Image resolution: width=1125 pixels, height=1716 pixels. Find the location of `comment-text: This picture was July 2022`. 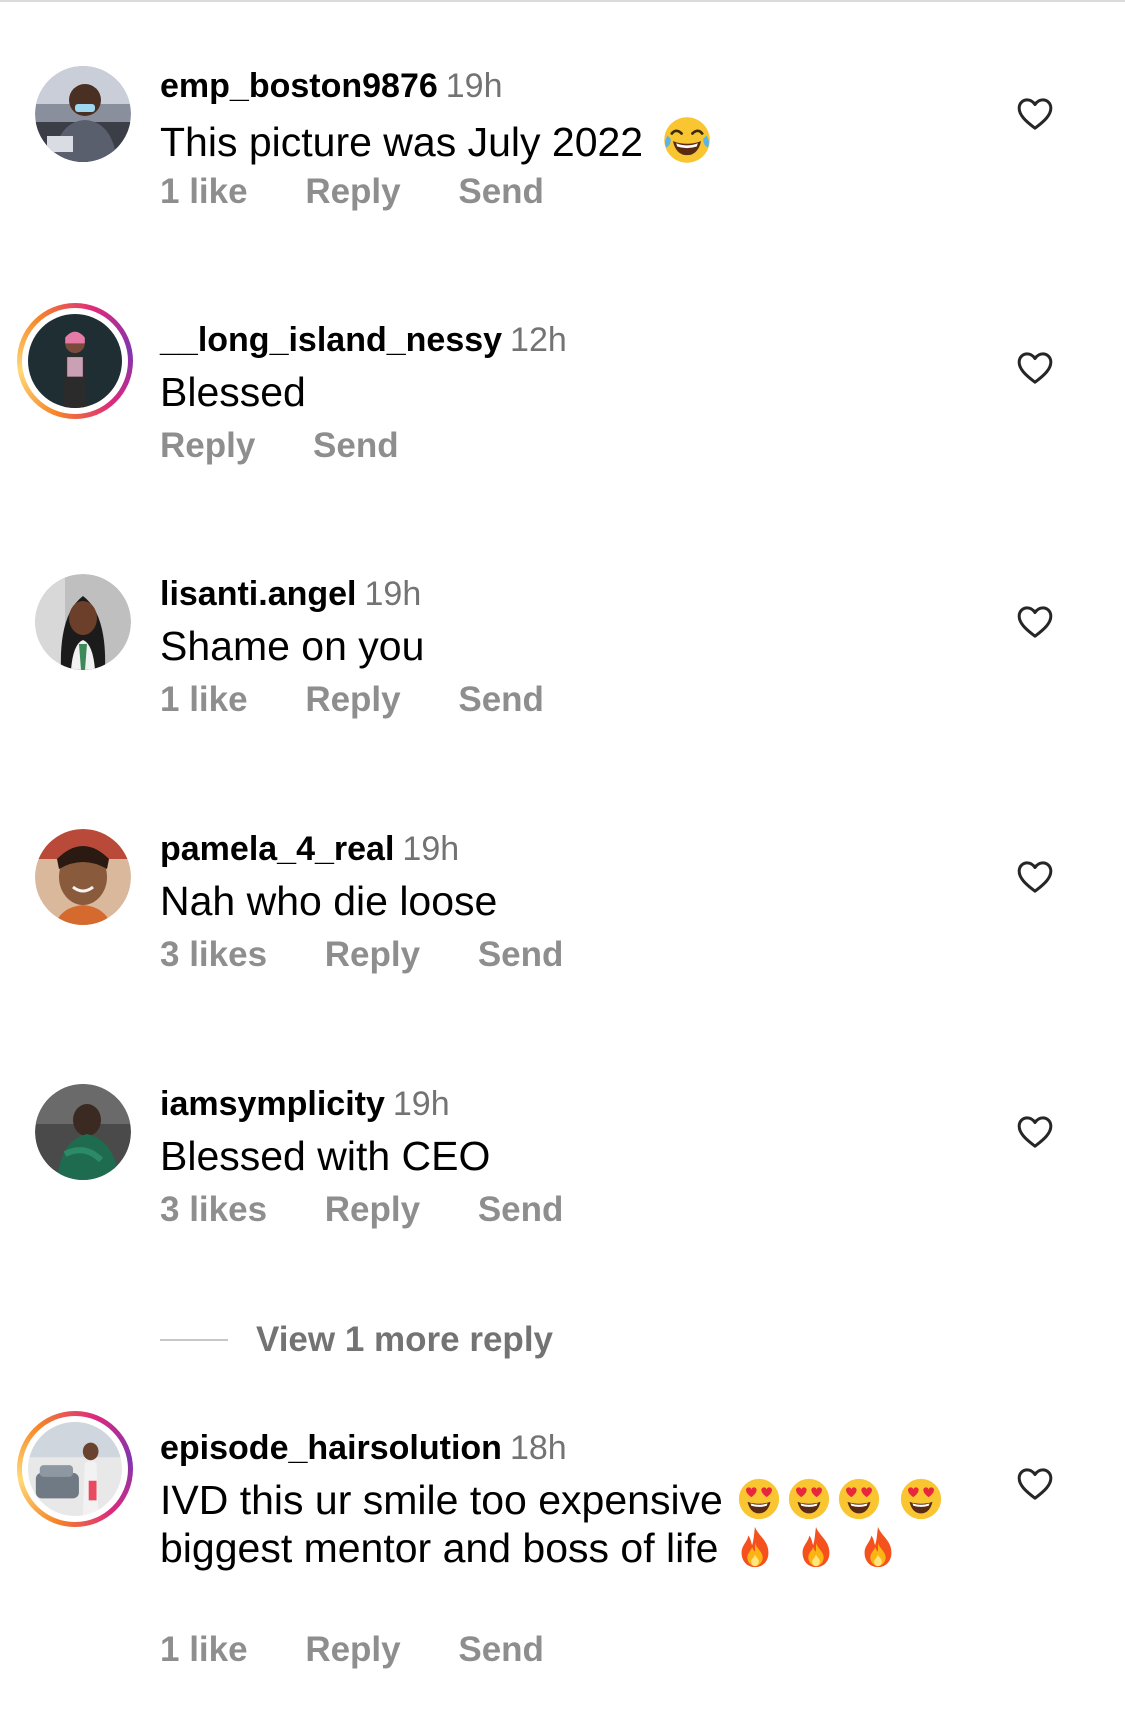

comment-text: This picture was July 2022 is located at coordinates (560, 140).